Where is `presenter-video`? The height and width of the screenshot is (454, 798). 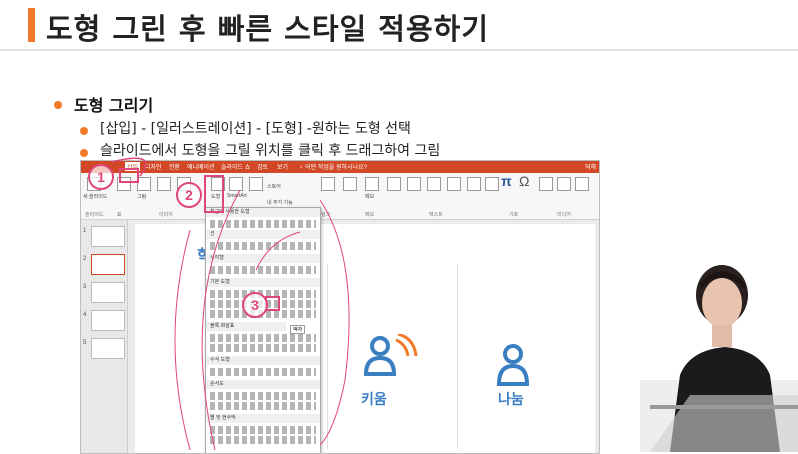 presenter-video is located at coordinates (724, 358).